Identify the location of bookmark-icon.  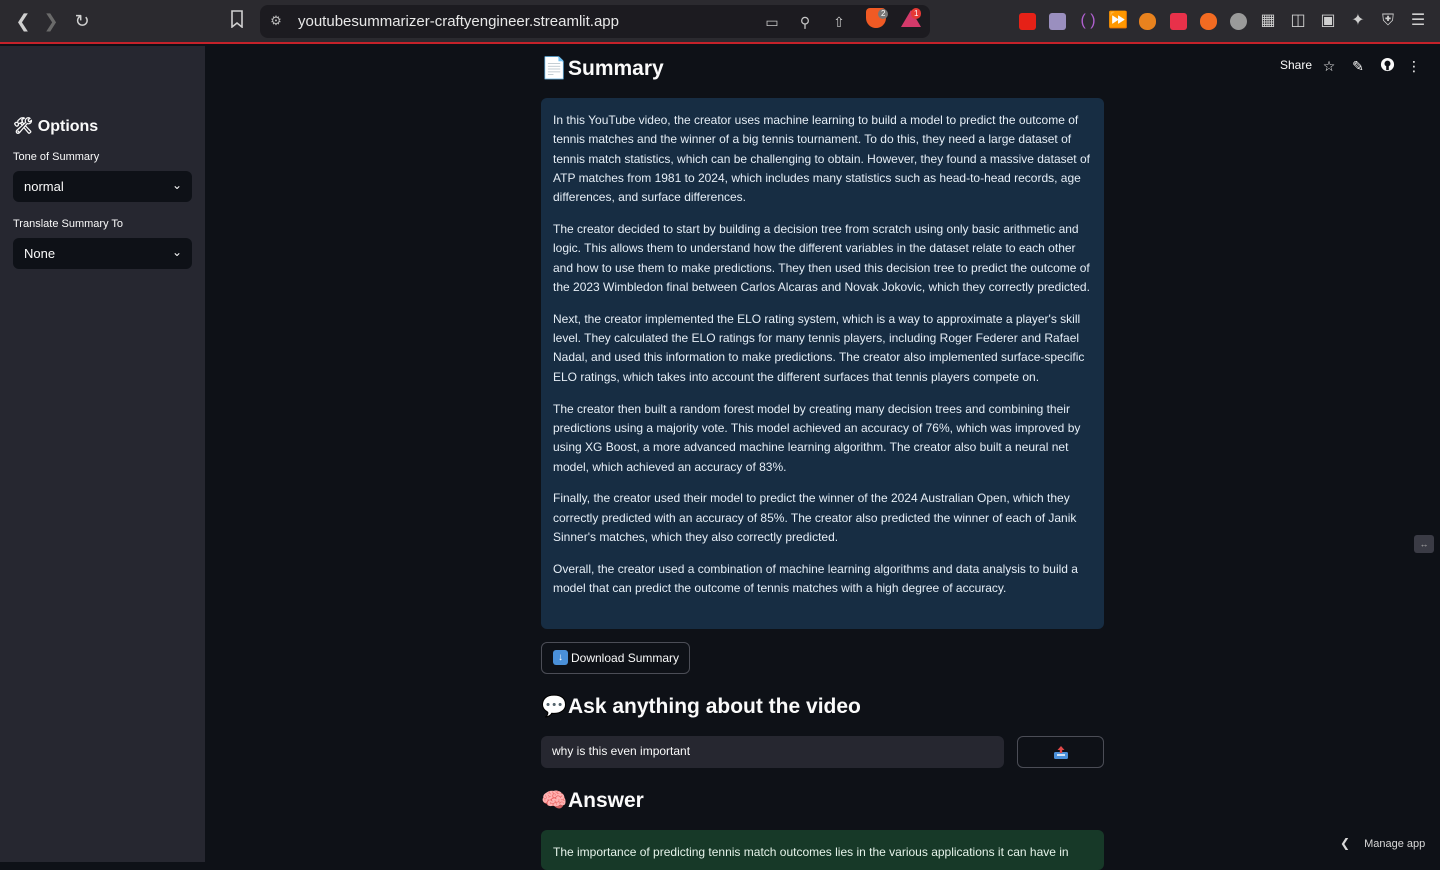
(237, 21).